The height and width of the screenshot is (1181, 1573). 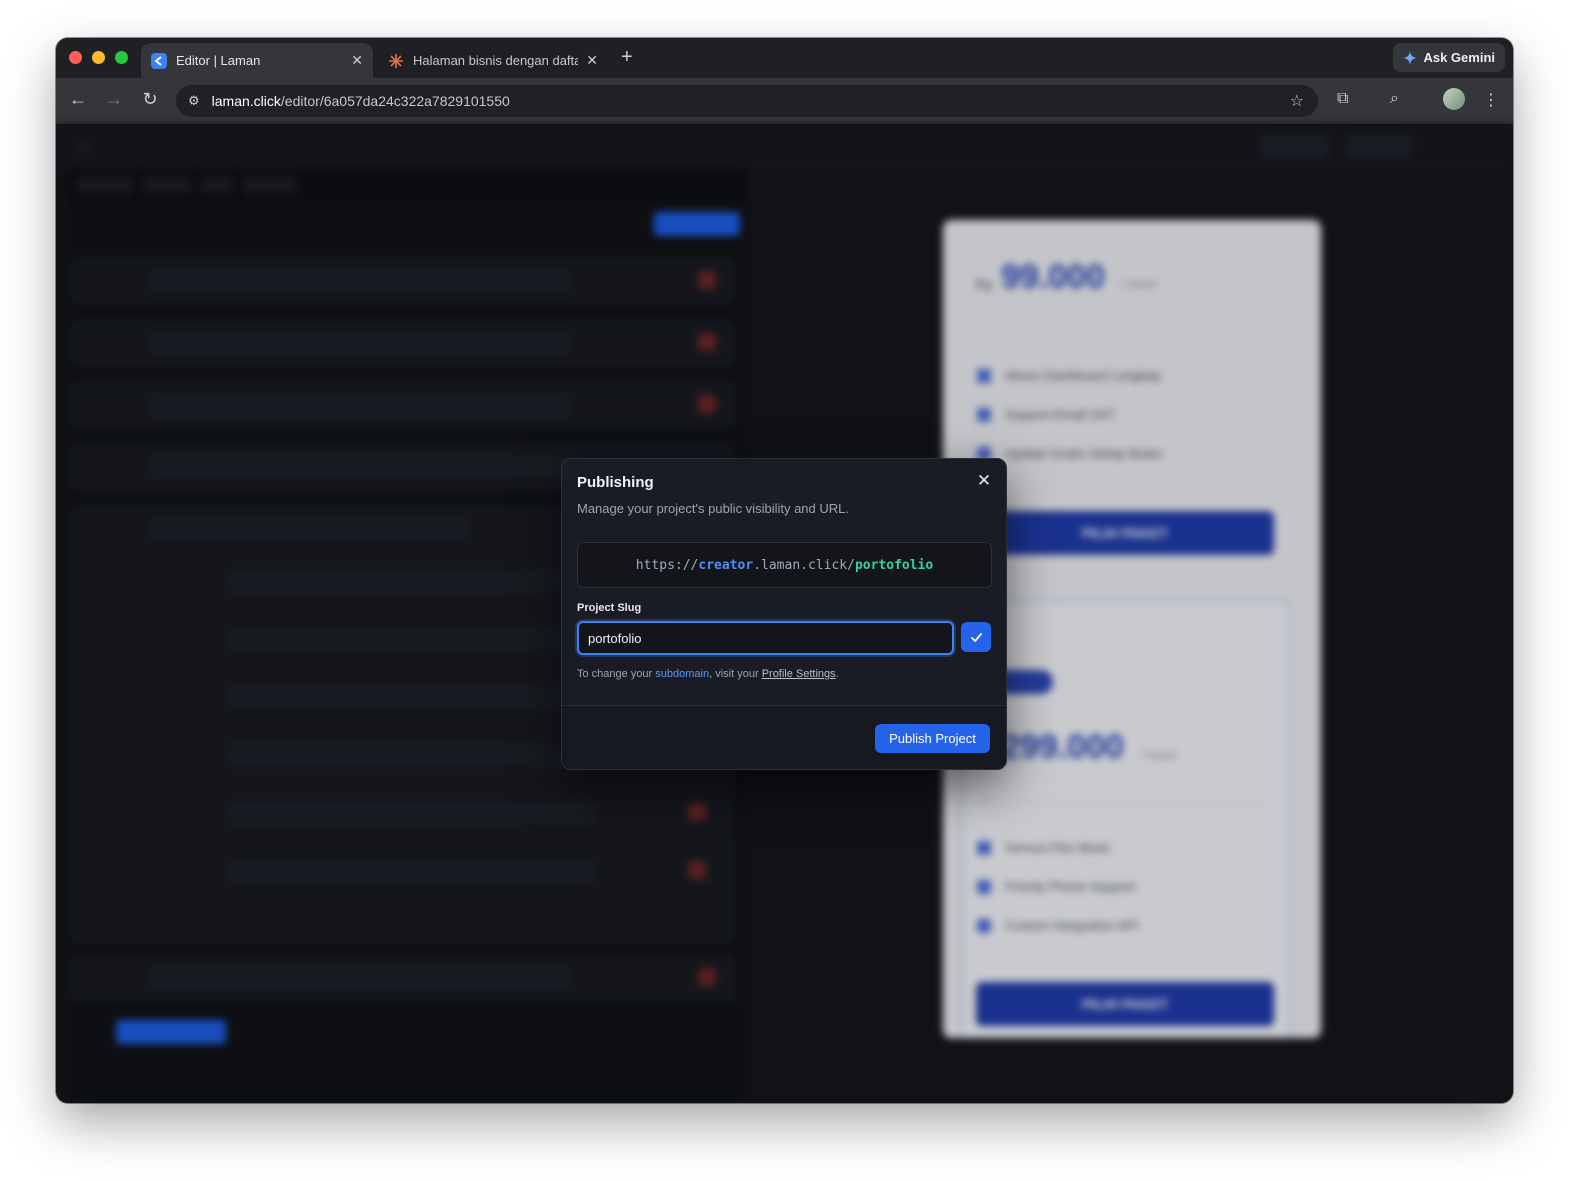 What do you see at coordinates (1410, 57) in the screenshot?
I see `gemini-icon` at bounding box center [1410, 57].